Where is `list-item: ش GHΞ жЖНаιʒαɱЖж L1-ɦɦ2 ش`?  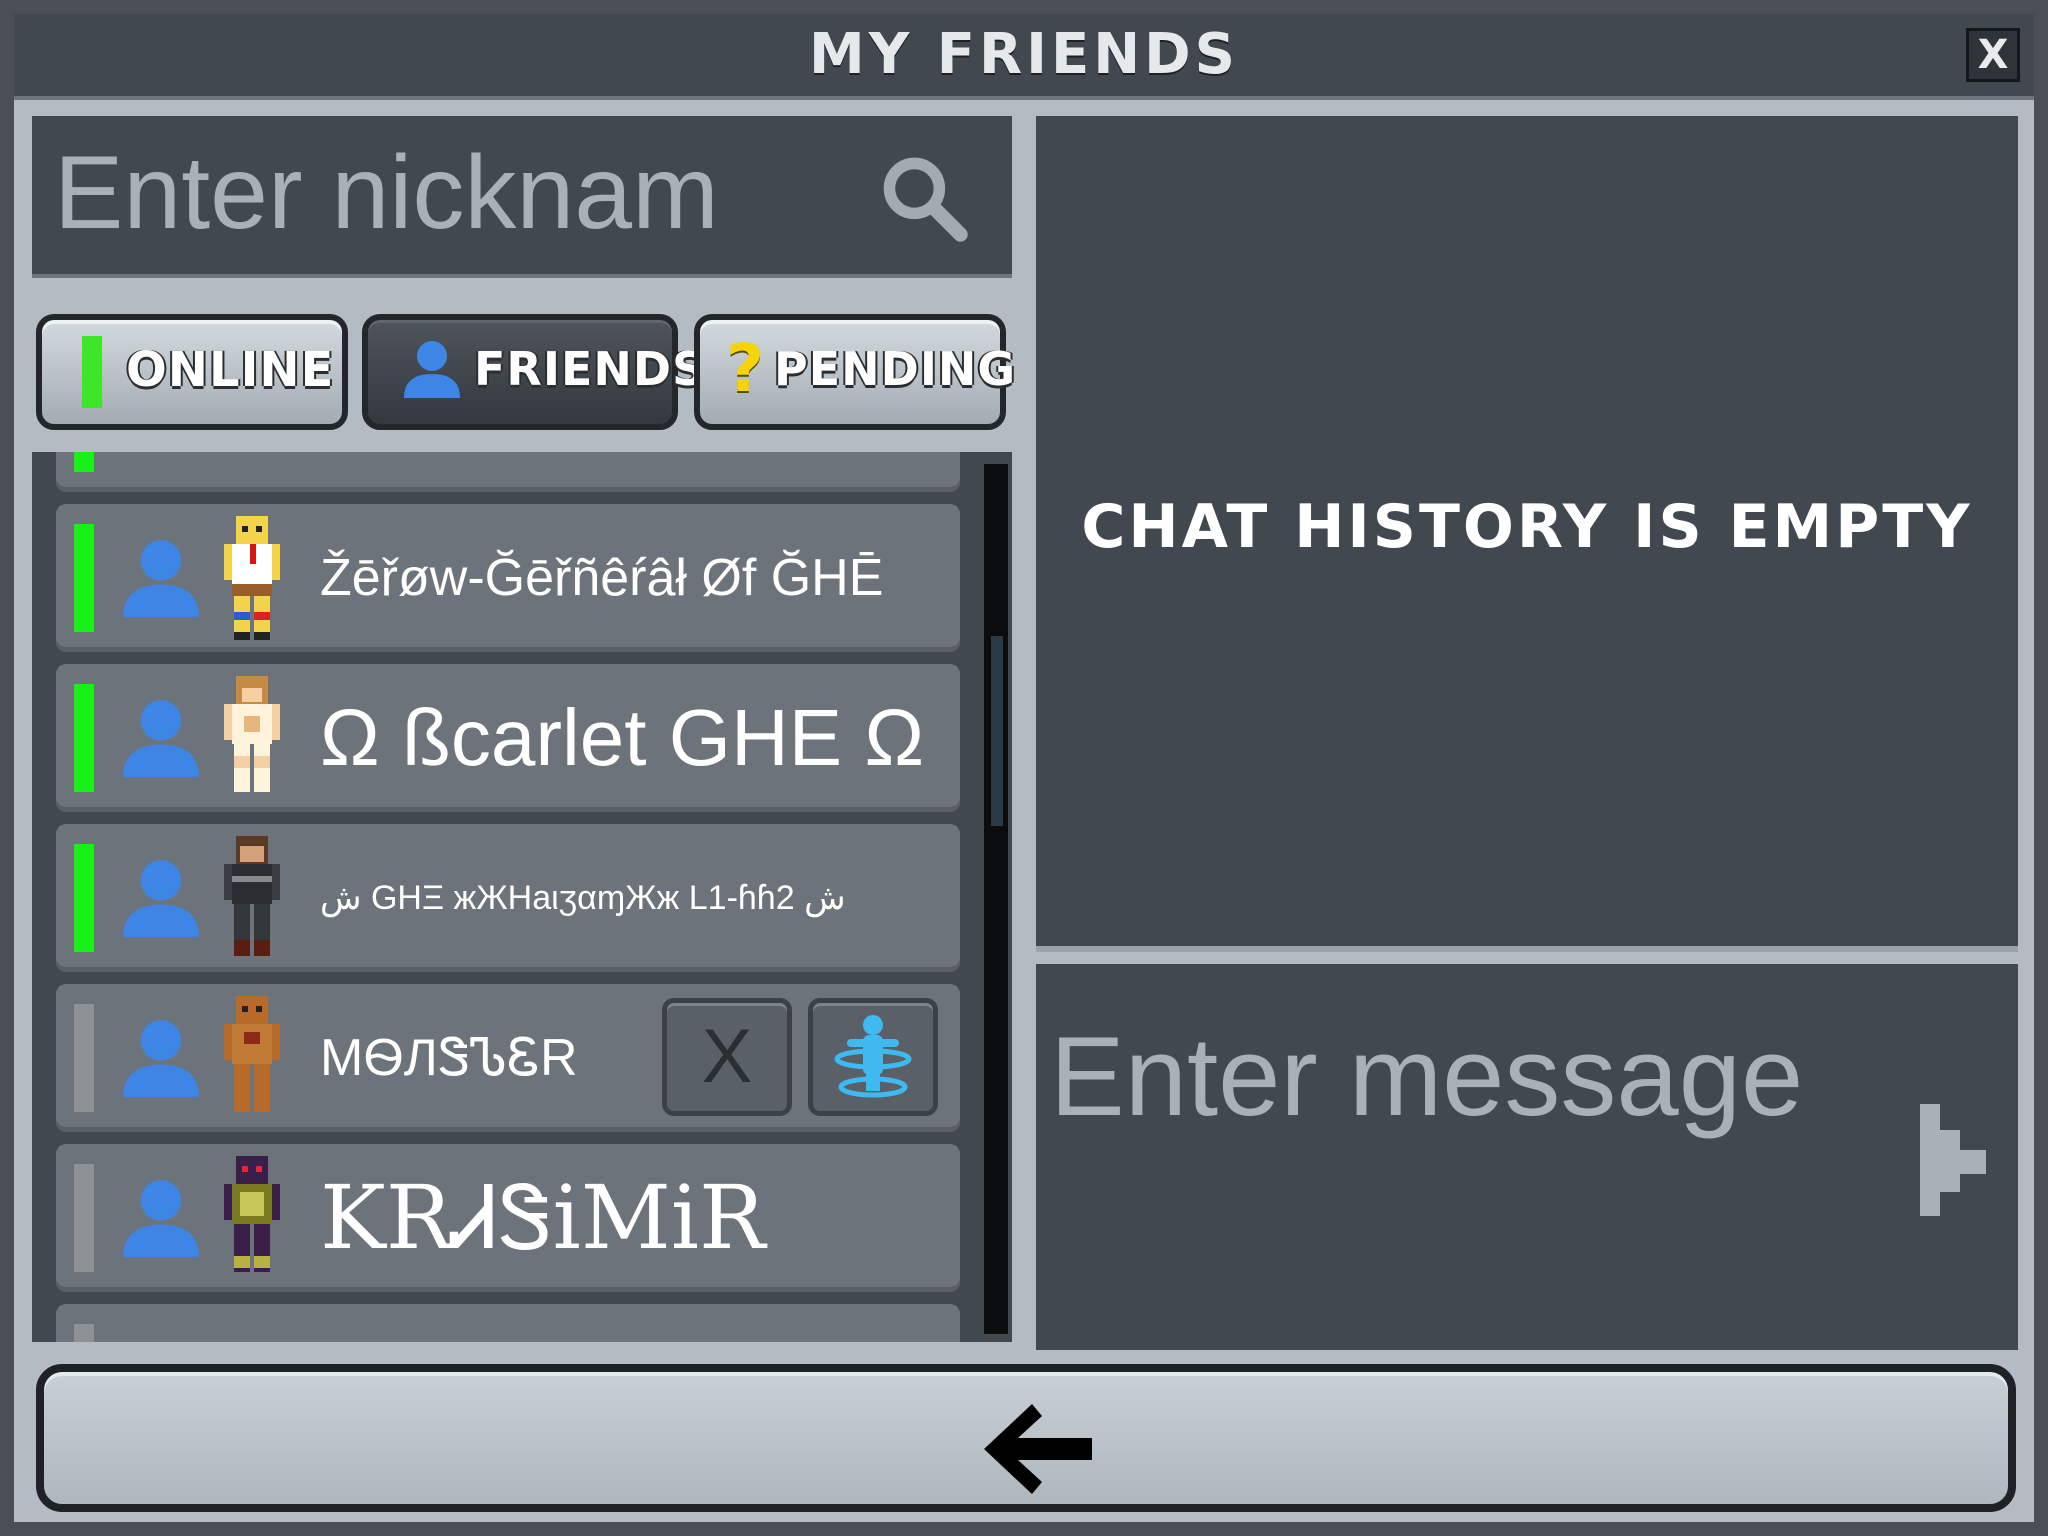 list-item: ش GHΞ жЖНаιʒαɱЖж L1-ɦɦ2 ش is located at coordinates (508, 898).